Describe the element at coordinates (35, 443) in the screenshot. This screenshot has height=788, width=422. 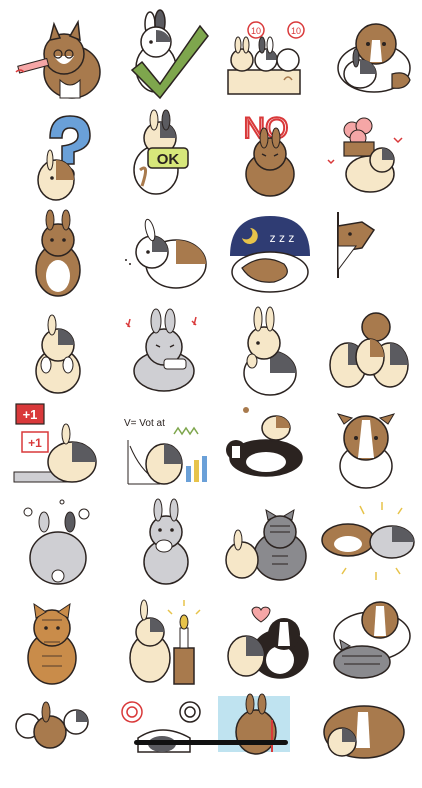
I see `plus-one-text-bottom: +1` at that location.